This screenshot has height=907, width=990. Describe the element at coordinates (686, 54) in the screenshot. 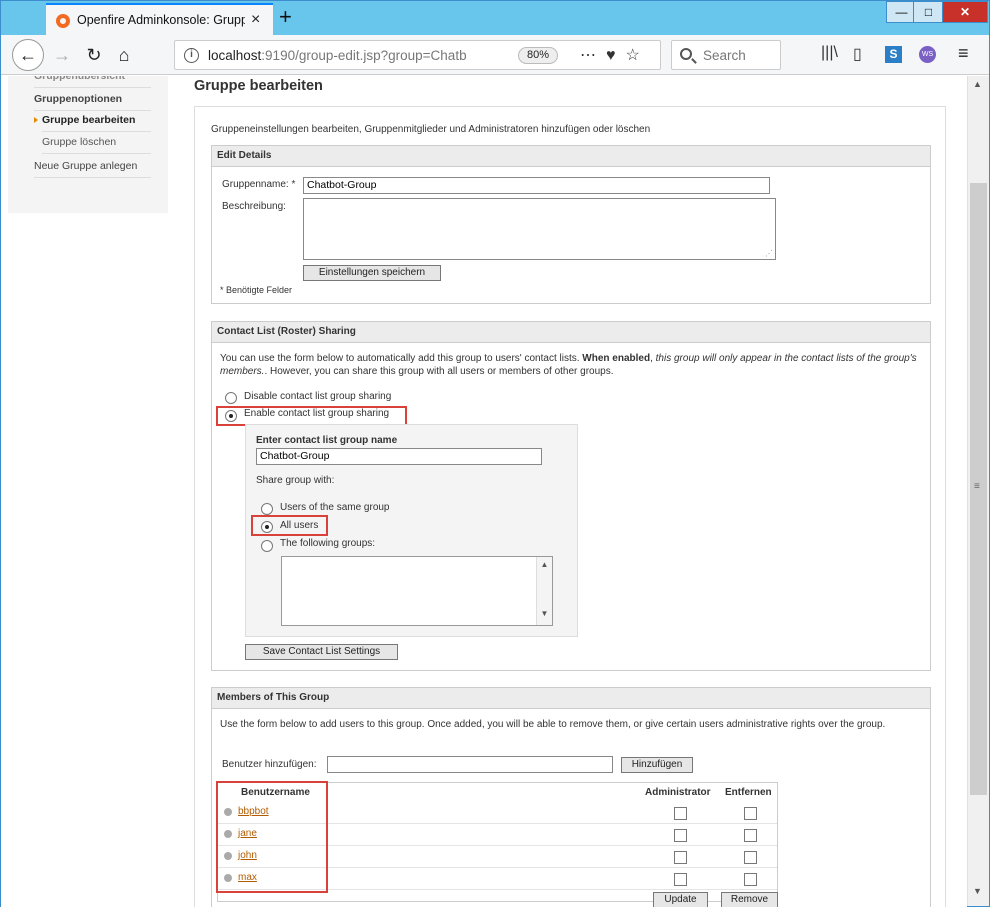

I see `search-icon` at that location.